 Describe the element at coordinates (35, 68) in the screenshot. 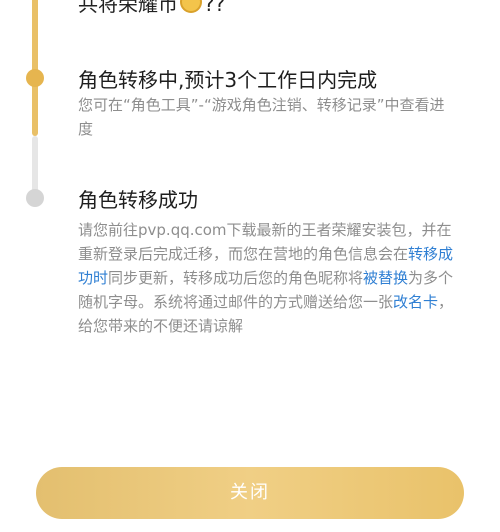

I see `timeline-progress-line` at that location.